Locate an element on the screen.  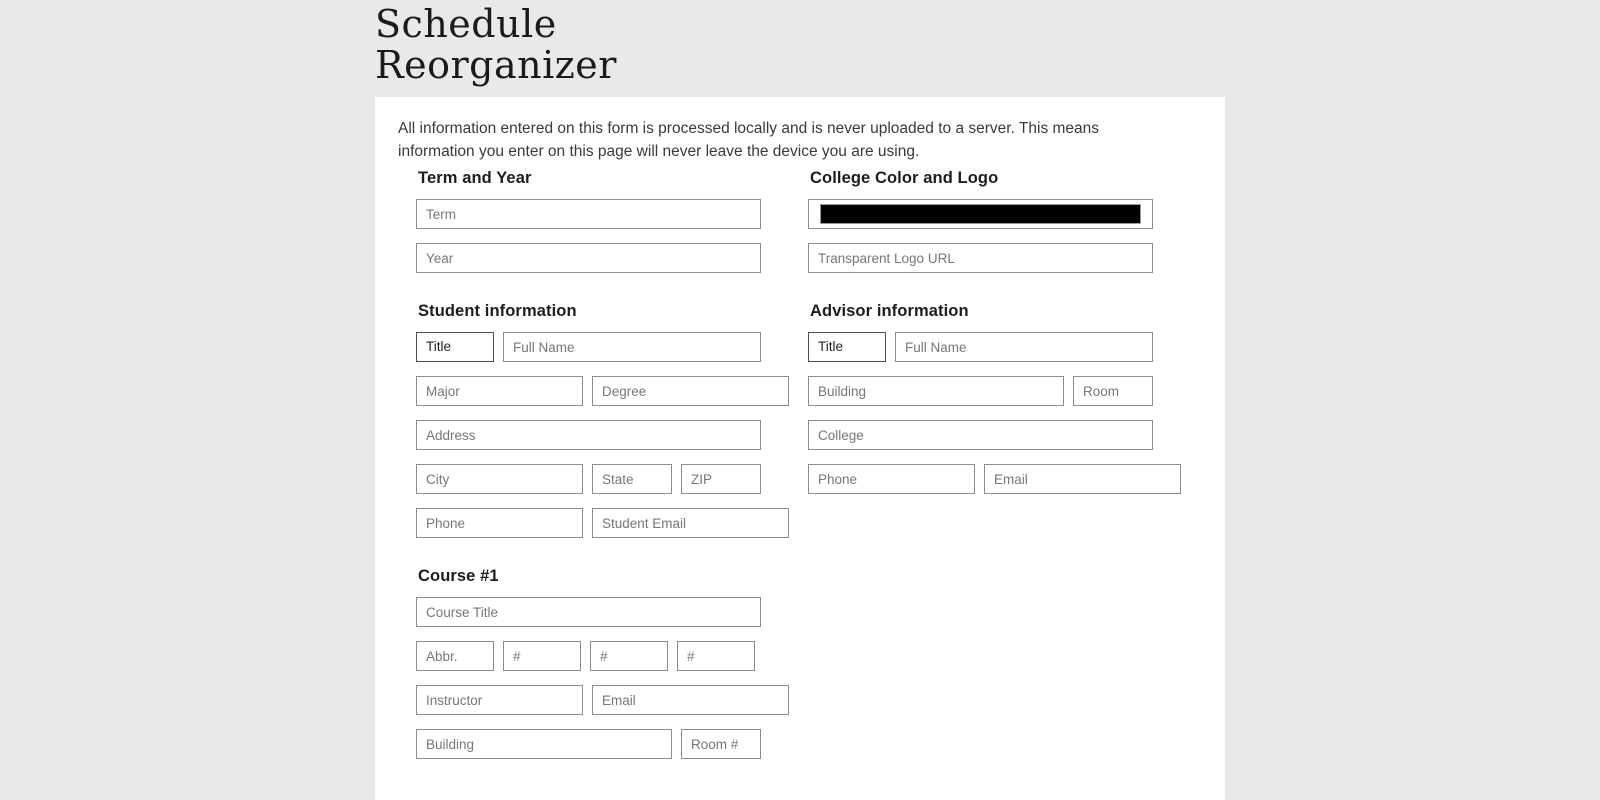
advisor-phone-input is located at coordinates (891, 479).